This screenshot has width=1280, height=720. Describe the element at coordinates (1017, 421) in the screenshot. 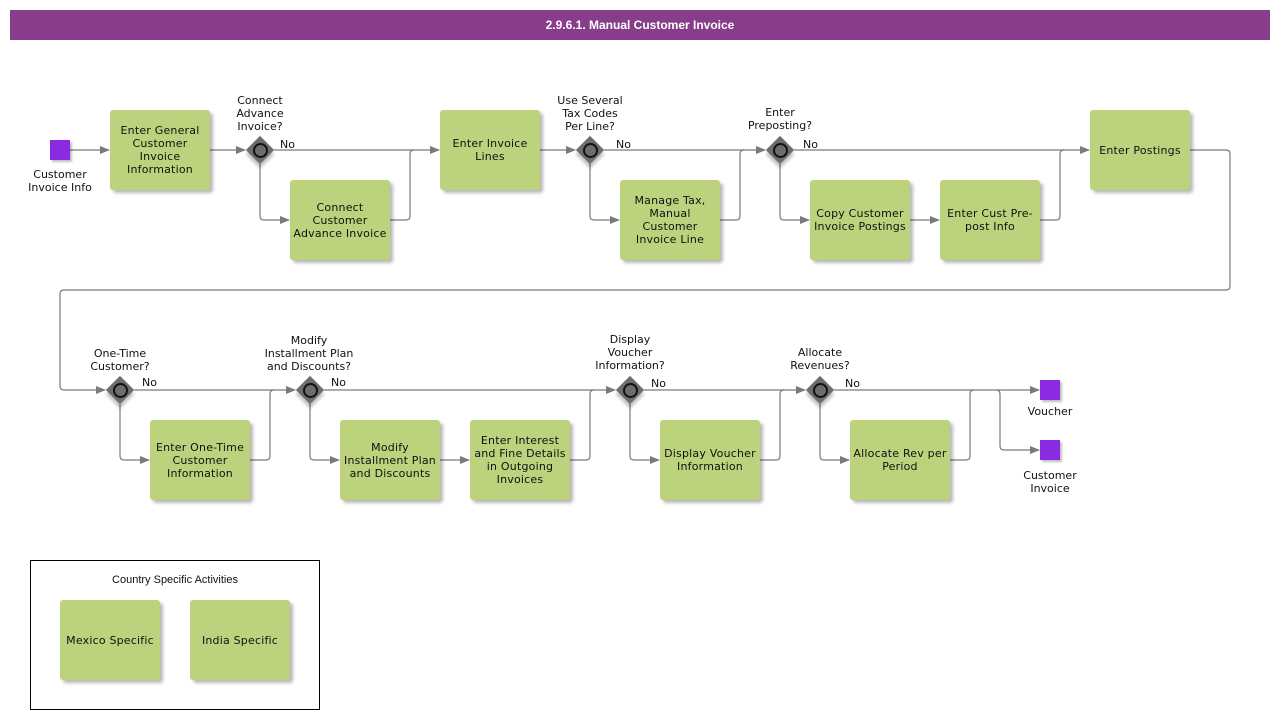

I see `flow-to-customer-invoice` at that location.